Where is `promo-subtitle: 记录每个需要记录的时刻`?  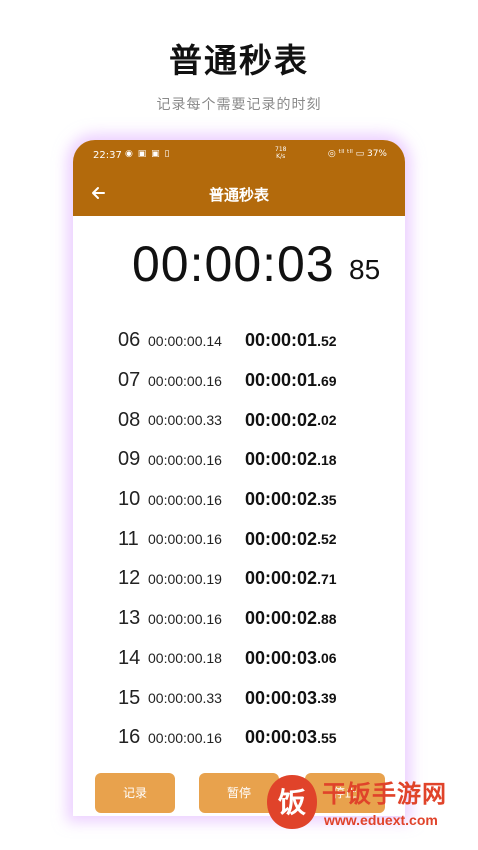
promo-subtitle: 记录每个需要记录的时刻 is located at coordinates (239, 105).